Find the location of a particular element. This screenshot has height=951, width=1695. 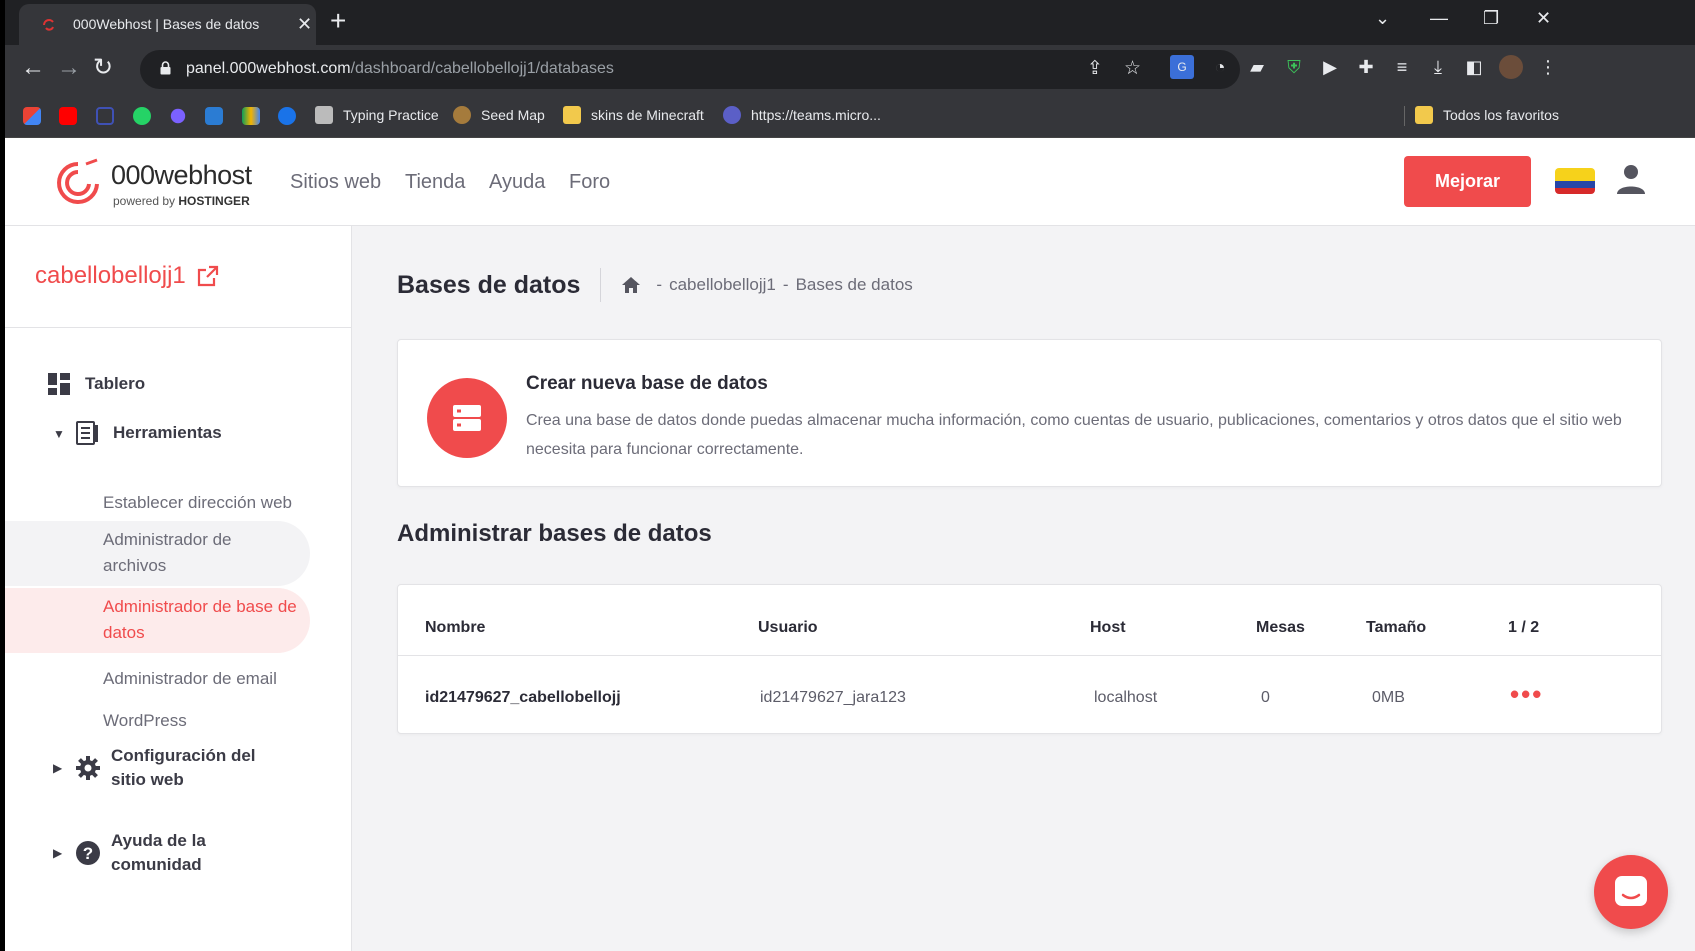

cell-mesas: 0 is located at coordinates (1265, 697).